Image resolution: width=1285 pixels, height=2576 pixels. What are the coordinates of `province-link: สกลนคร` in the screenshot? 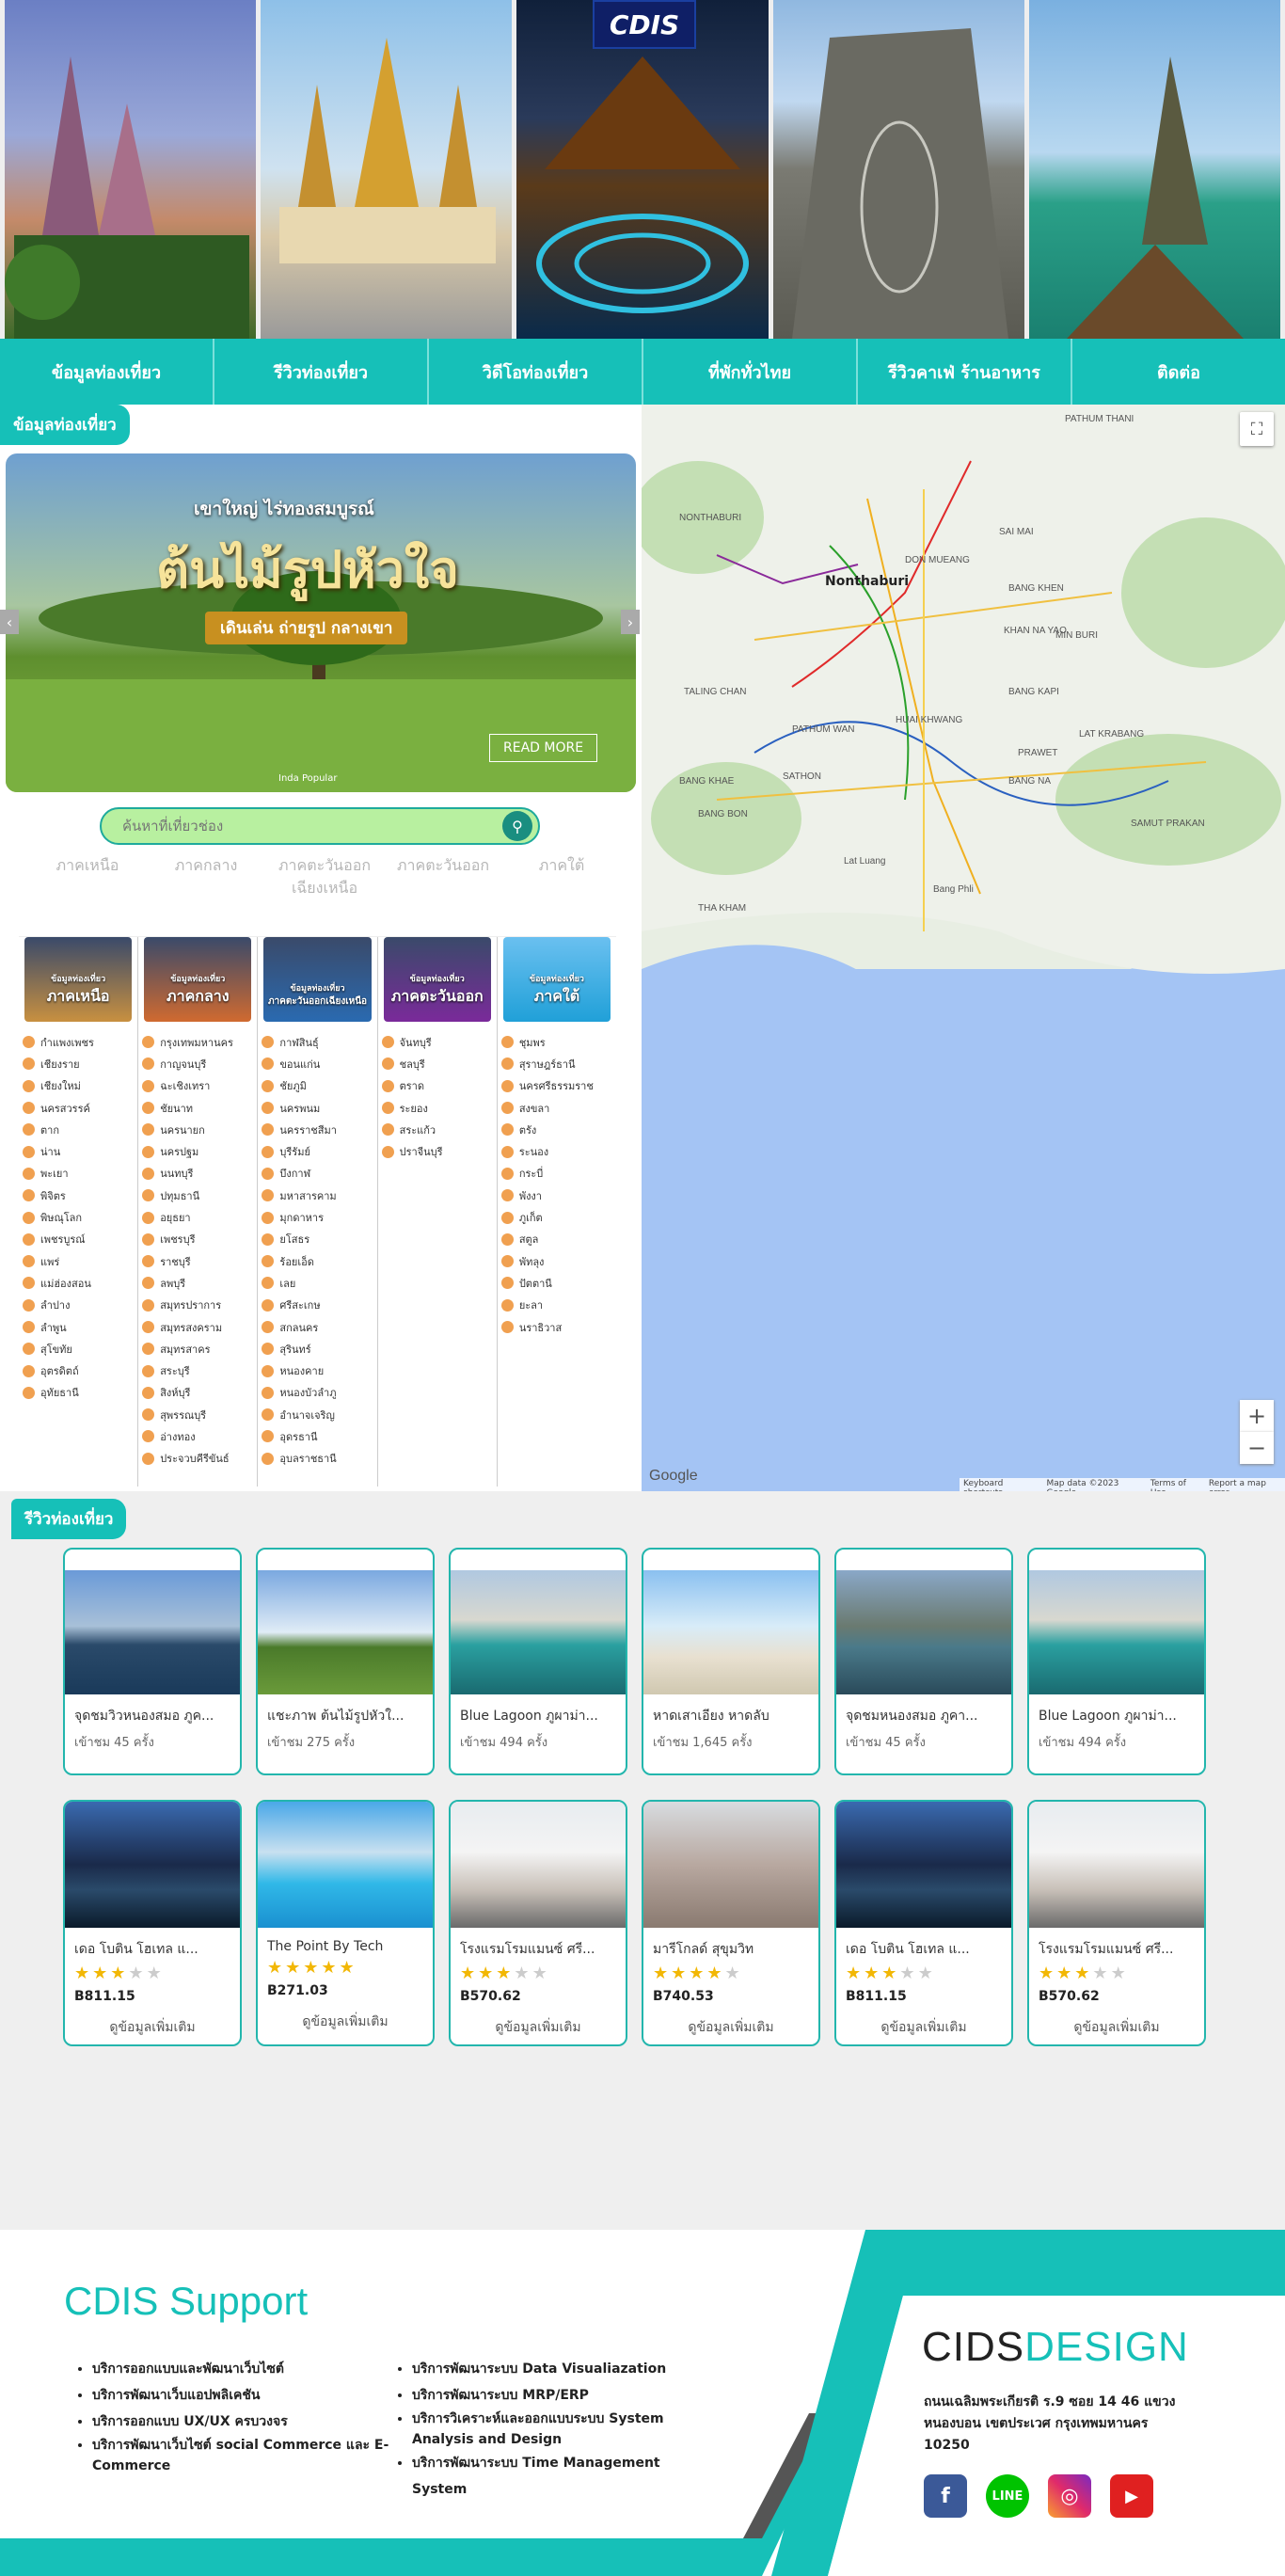 It's located at (317, 1327).